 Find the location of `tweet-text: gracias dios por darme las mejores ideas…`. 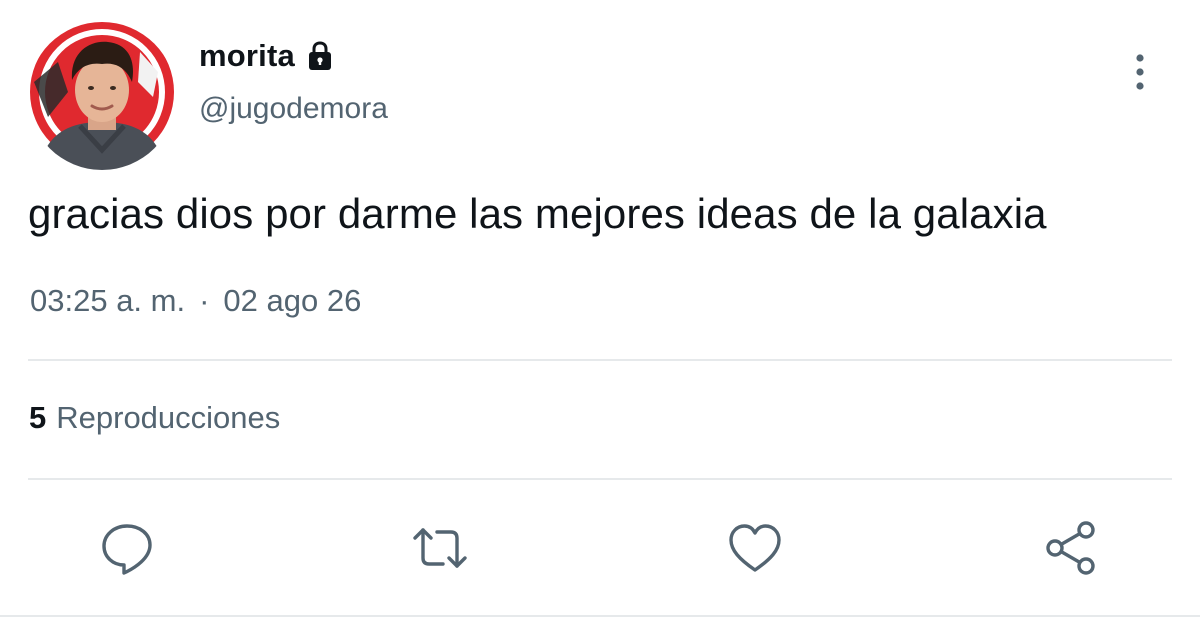

tweet-text: gracias dios por darme las mejores ideas… is located at coordinates (537, 213).